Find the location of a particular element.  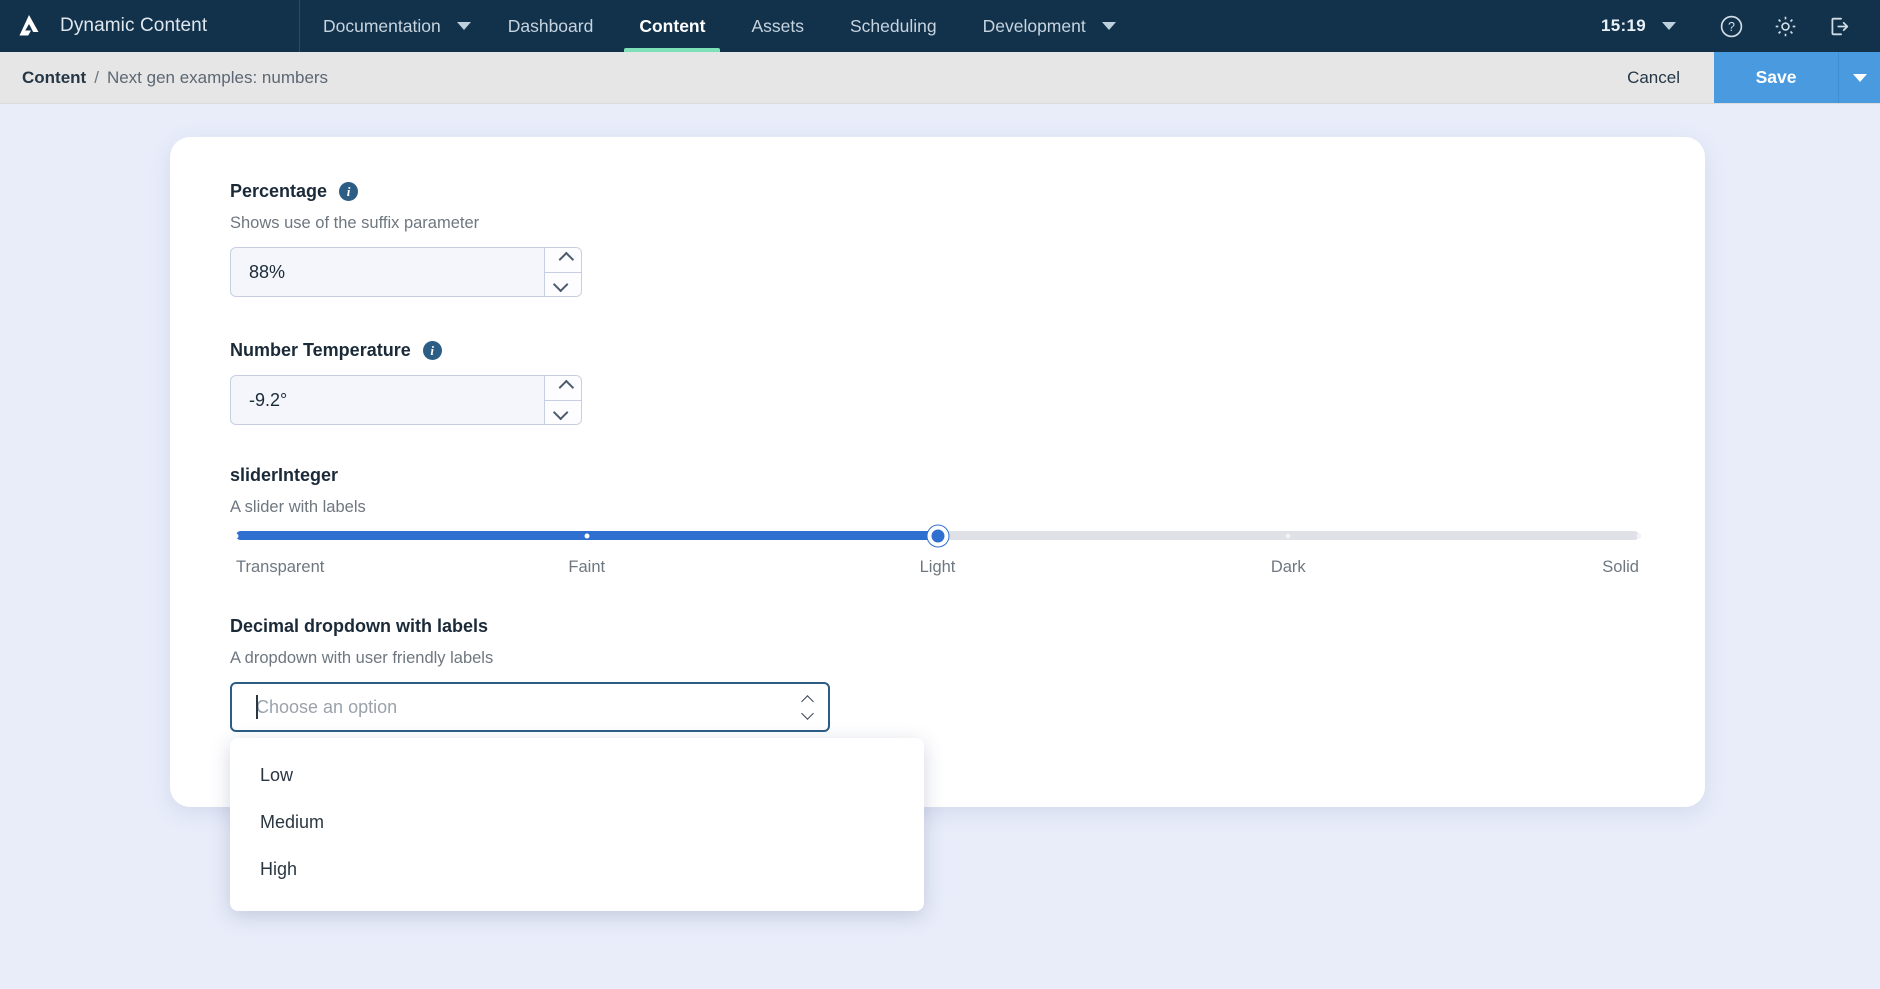

clock-dropdown-toggle is located at coordinates (1680, 26).